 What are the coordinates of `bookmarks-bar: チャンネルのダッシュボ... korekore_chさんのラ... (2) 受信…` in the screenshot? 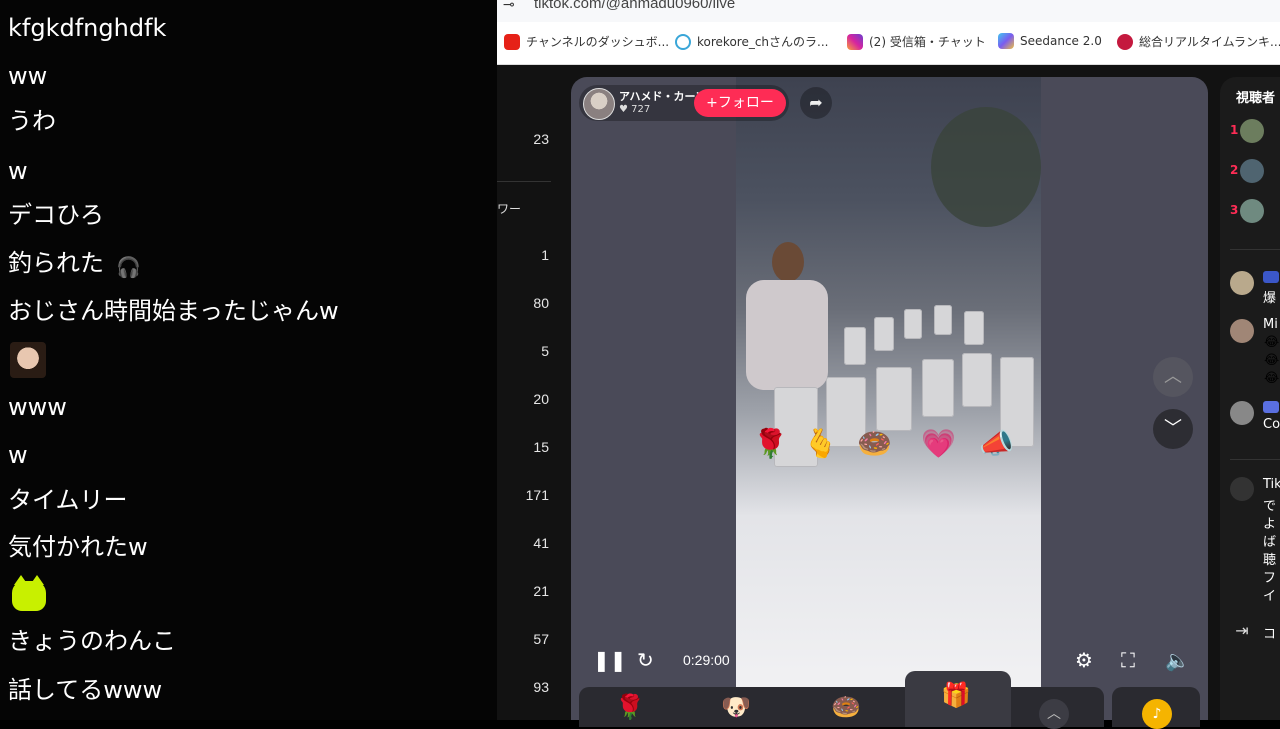 It's located at (888, 43).